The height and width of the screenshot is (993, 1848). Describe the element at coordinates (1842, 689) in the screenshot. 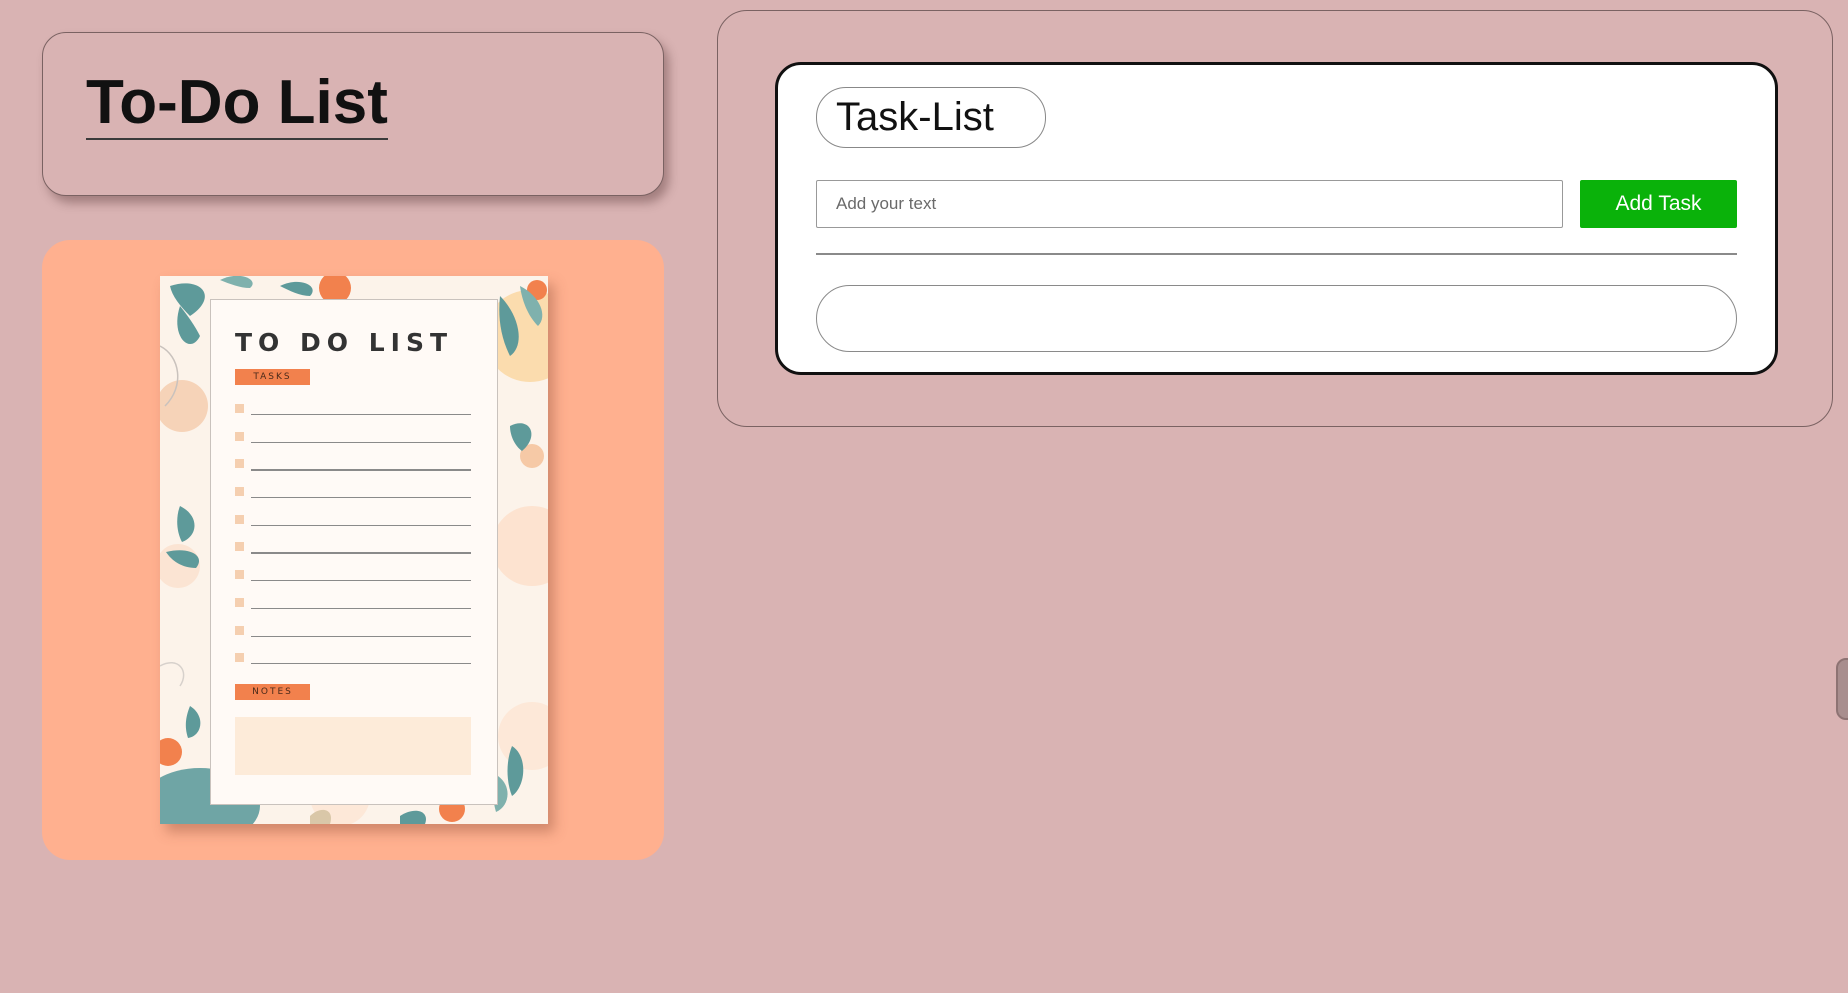

I see `scroll-handle` at that location.